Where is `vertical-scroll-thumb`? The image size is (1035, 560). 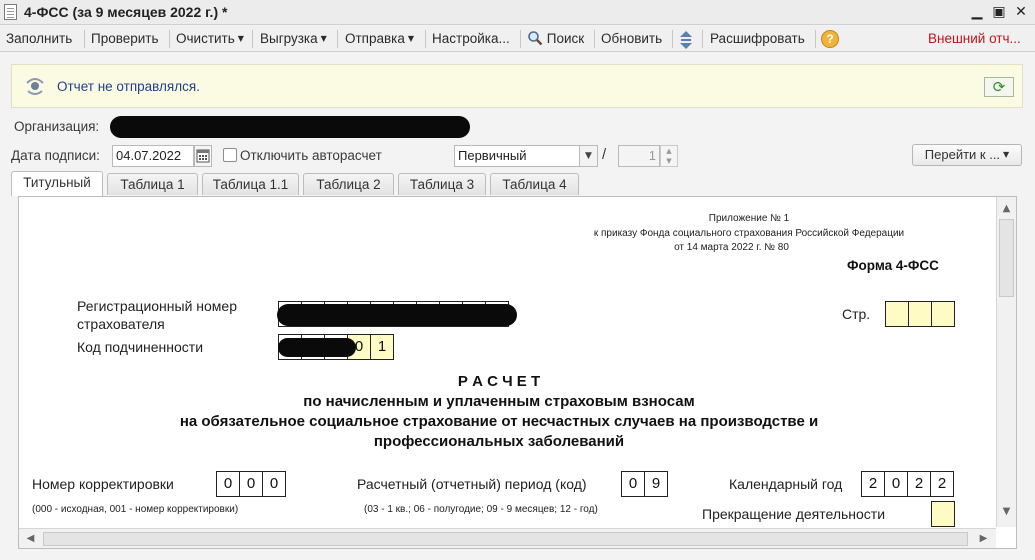 vertical-scroll-thumb is located at coordinates (1006, 258).